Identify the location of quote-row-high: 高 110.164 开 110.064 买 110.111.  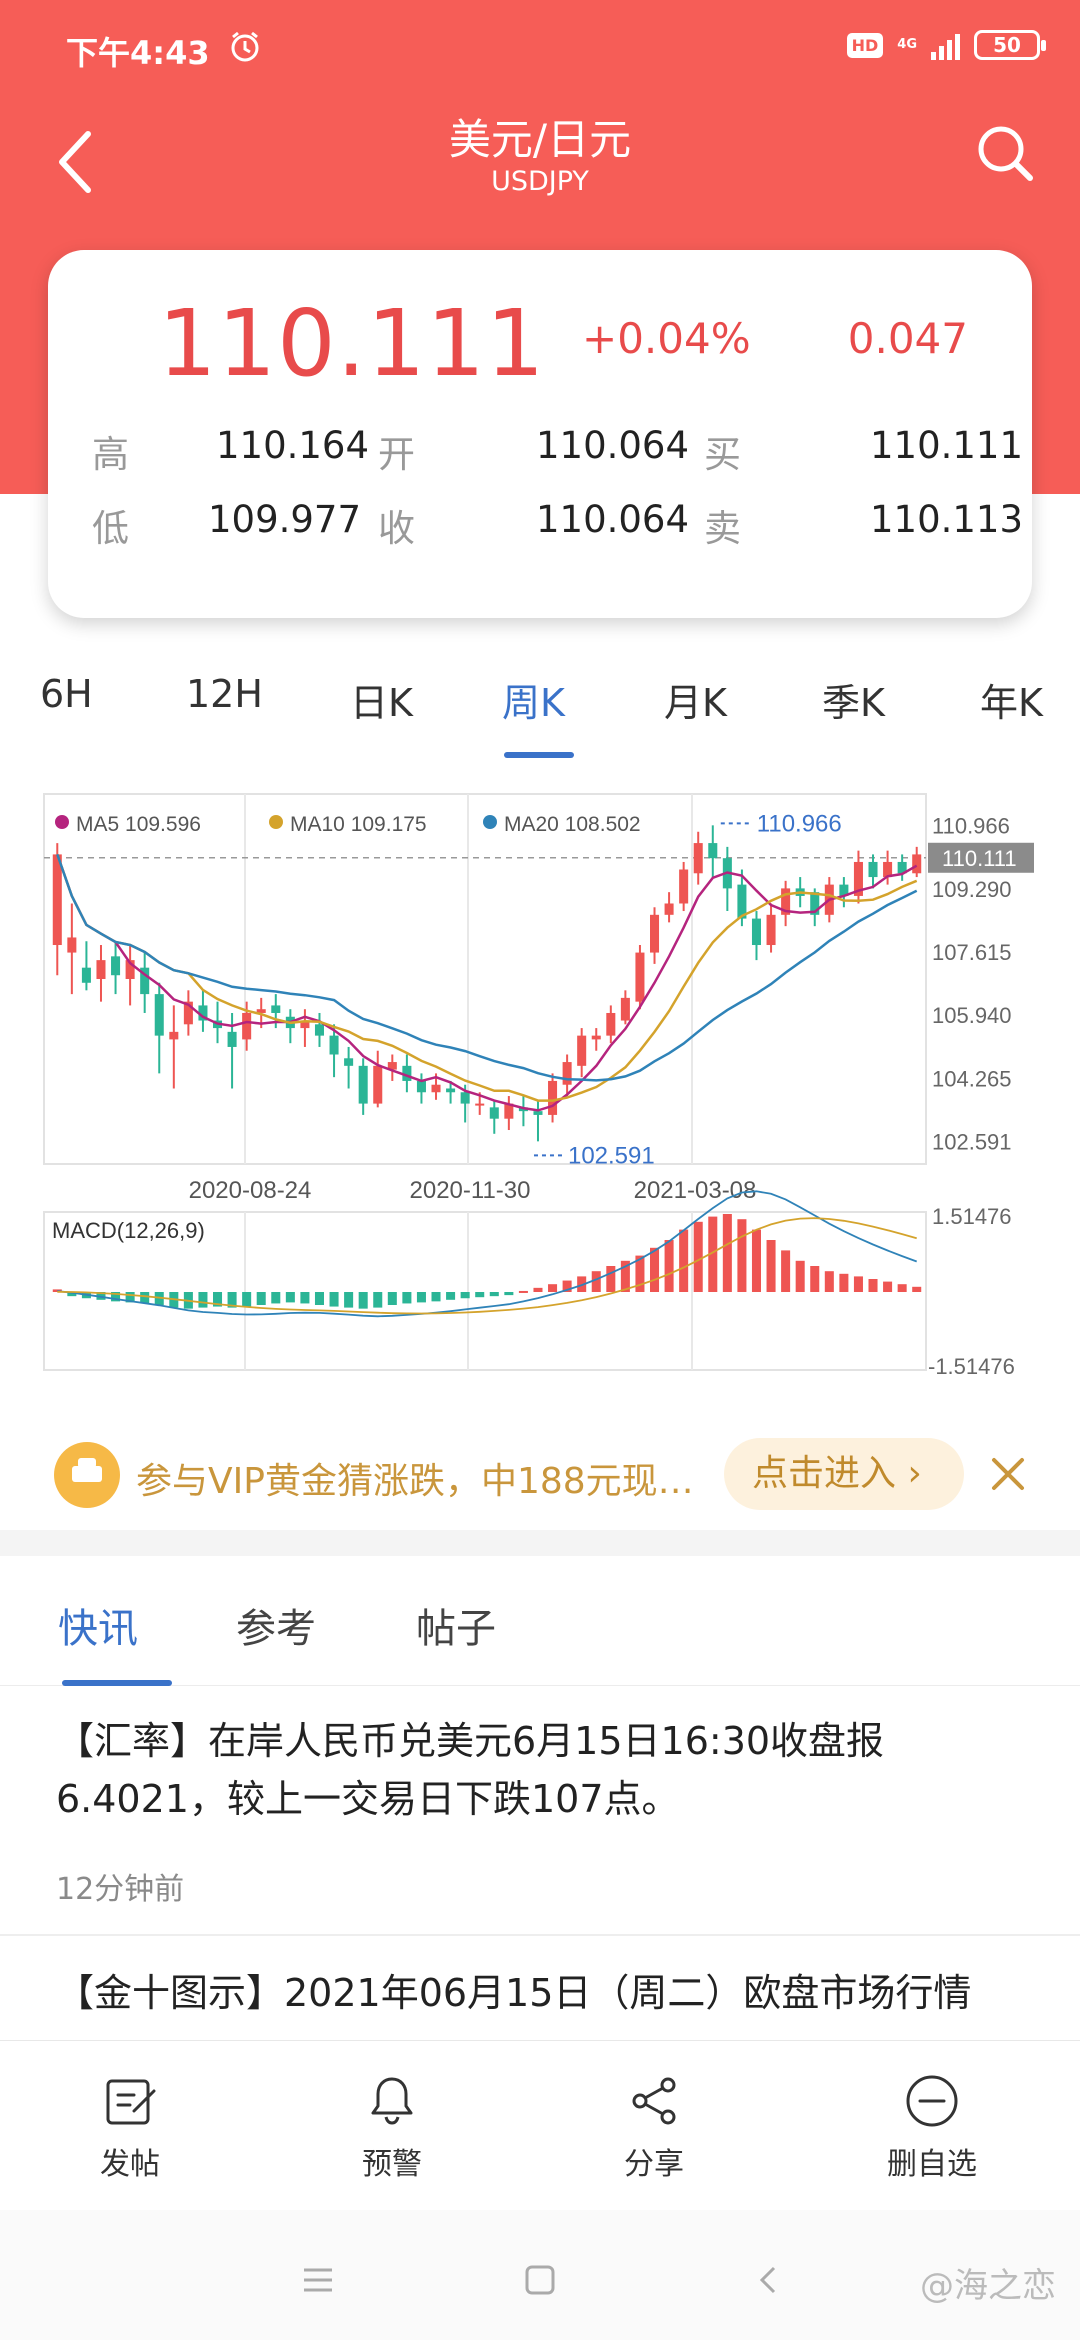
(540, 454).